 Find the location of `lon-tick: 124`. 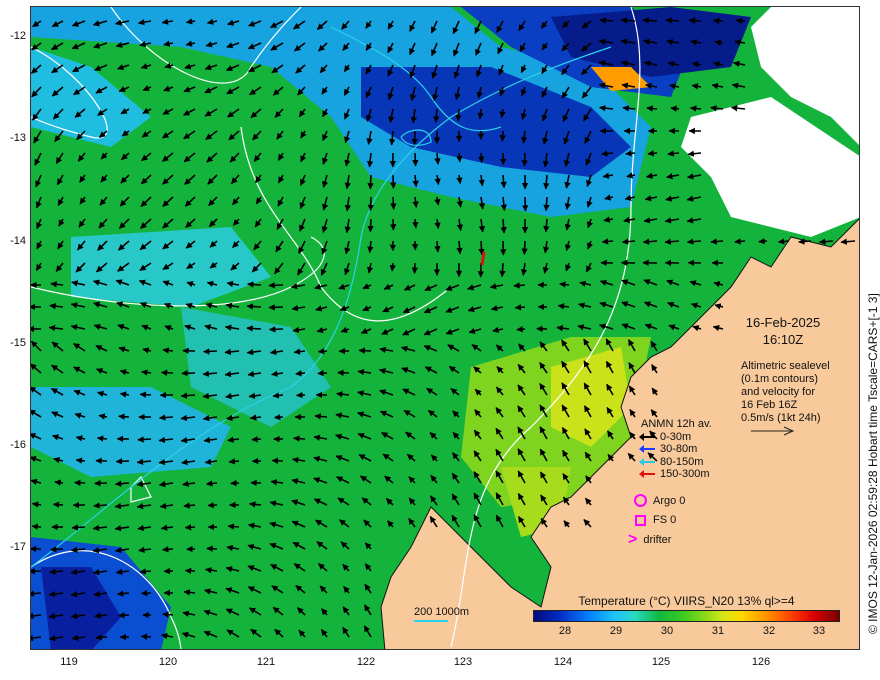

lon-tick: 124 is located at coordinates (563, 662).